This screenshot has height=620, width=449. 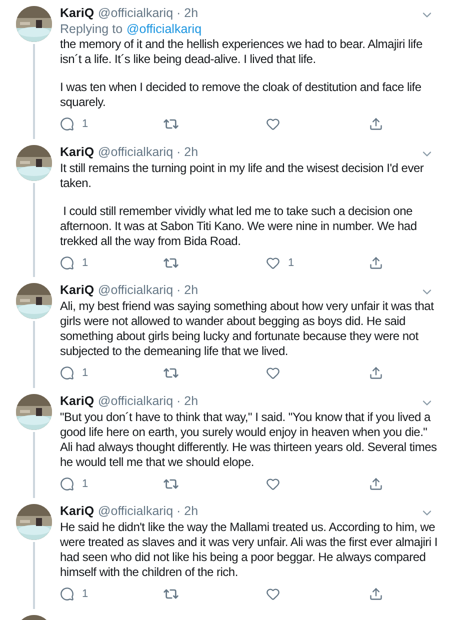 What do you see at coordinates (247, 329) in the screenshot?
I see `tweet-text: Ali, my best friend was saying something about how very unfair it was that girls were not allowed to wander about begging as boys did. He said something about girls being lucky and fortunate because they were not subjected to the demeaning life that we lived.` at bounding box center [247, 329].